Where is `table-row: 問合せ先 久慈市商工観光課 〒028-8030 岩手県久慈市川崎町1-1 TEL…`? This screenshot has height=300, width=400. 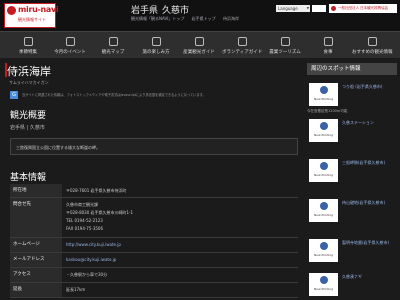
table-row: 問合せ先 久慈市商工観光課 〒028-8030 岩手県久慈市川崎町1-1 TEL… is located at coordinates (154, 218).